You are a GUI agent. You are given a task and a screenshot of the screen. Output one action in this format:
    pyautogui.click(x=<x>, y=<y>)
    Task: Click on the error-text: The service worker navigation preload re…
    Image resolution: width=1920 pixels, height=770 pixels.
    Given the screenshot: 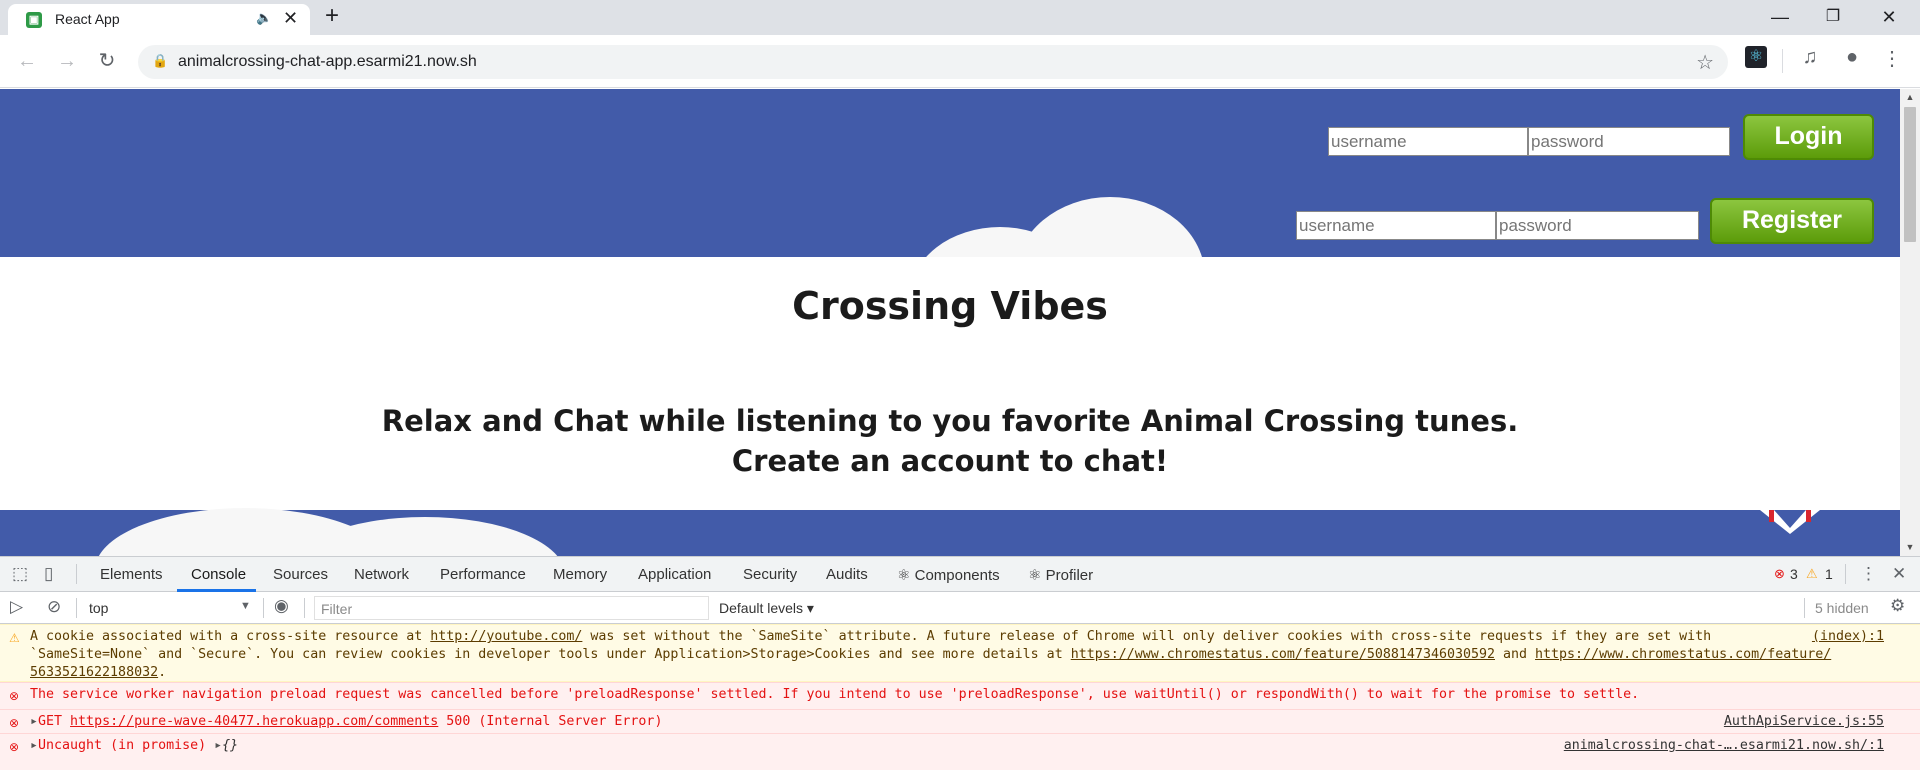 What is the action you would take?
    pyautogui.click(x=835, y=694)
    